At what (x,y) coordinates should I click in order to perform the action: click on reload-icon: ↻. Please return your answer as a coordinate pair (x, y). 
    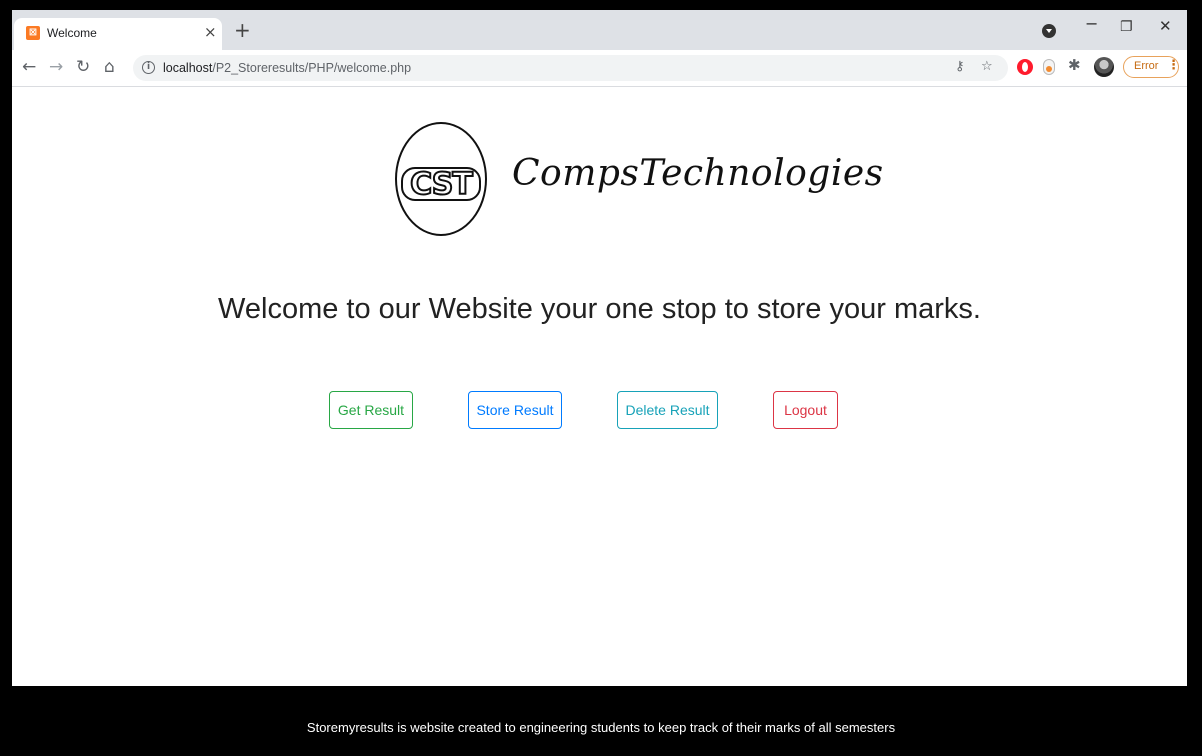
    Looking at the image, I should click on (83, 67).